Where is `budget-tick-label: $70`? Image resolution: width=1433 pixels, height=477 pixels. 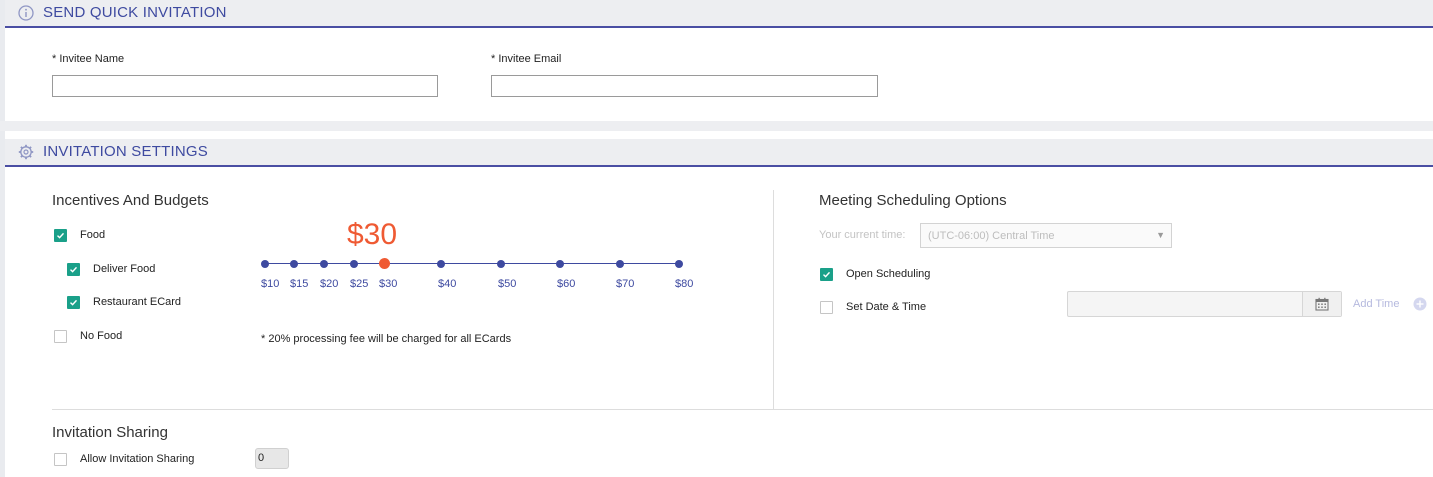
budget-tick-label: $70 is located at coordinates (625, 284).